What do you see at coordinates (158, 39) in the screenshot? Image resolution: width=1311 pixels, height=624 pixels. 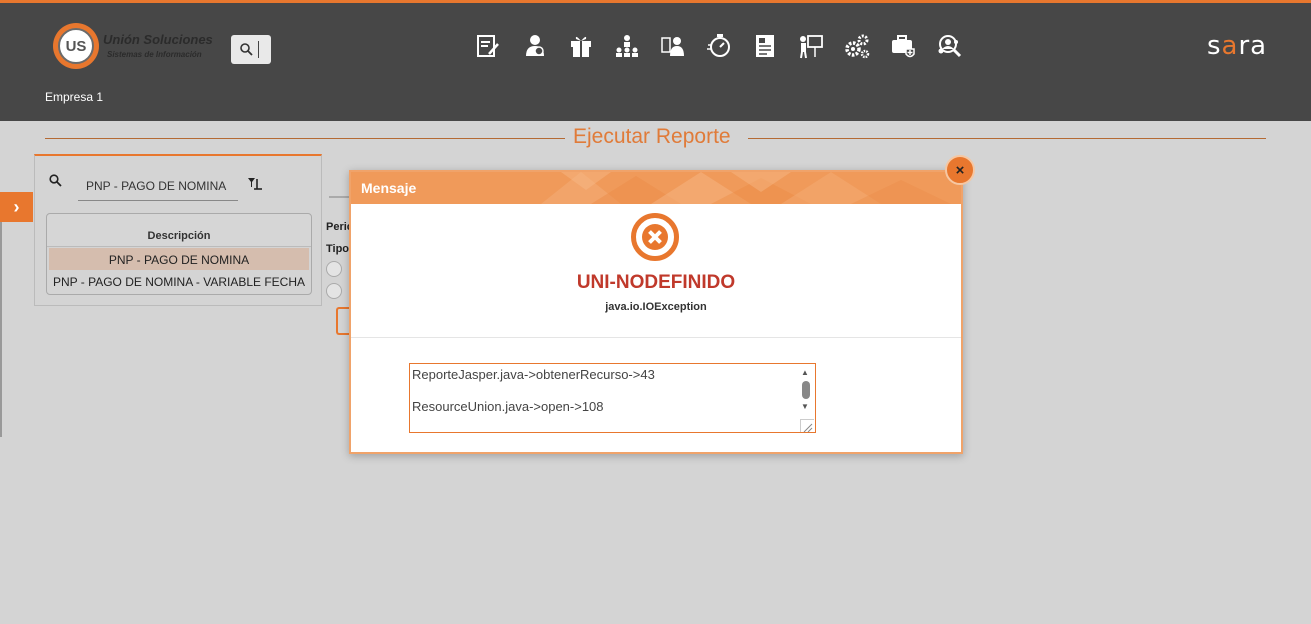 I see `logo-title: Unión Soluciones` at bounding box center [158, 39].